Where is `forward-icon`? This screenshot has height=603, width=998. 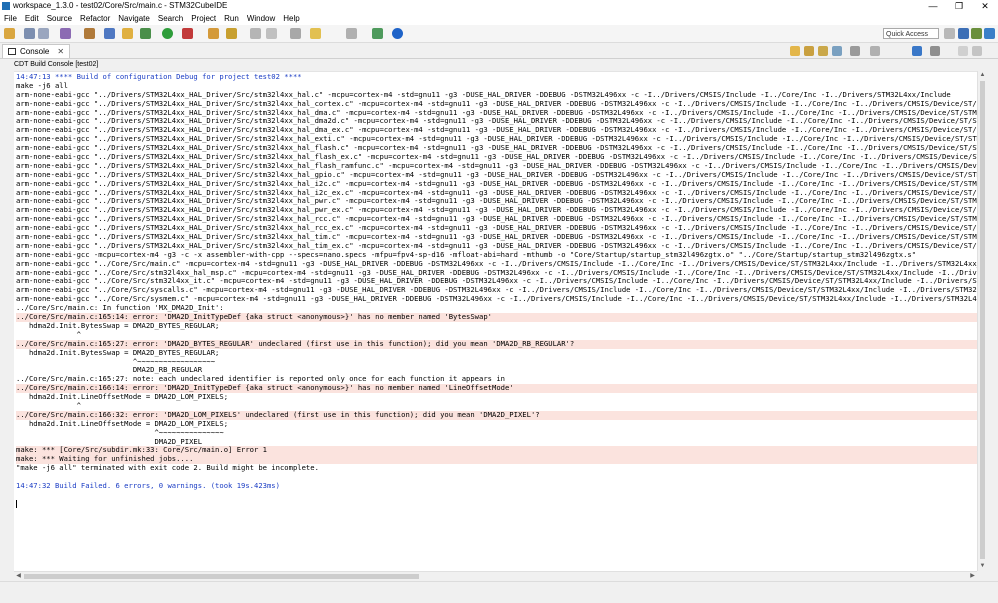
forward-icon is located at coordinates (351, 33).